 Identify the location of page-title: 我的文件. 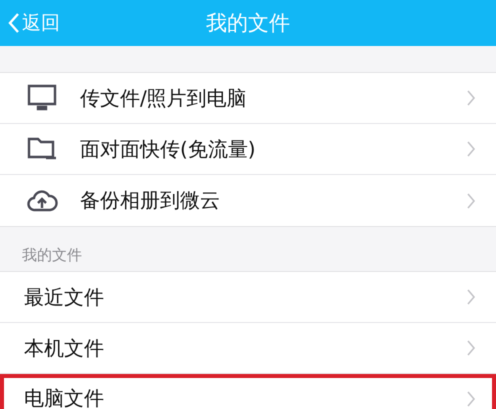
(248, 23).